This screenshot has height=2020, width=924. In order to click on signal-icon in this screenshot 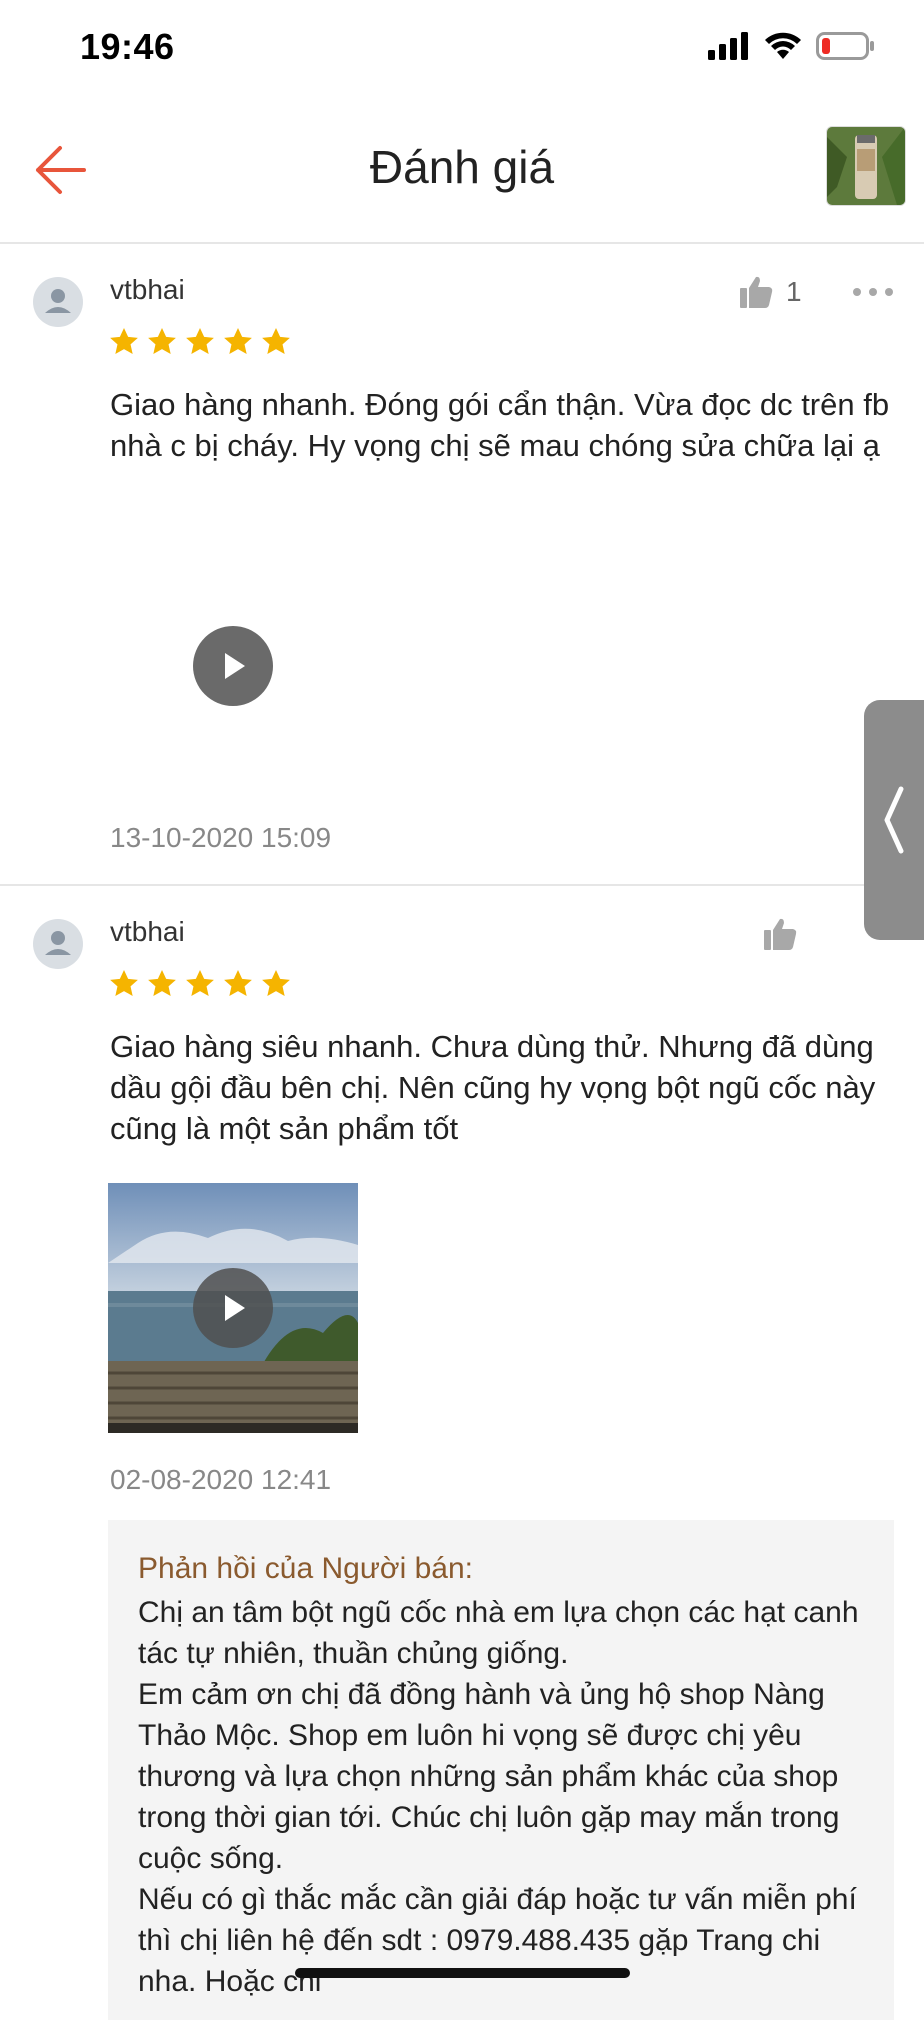, I will do `click(728, 46)`.